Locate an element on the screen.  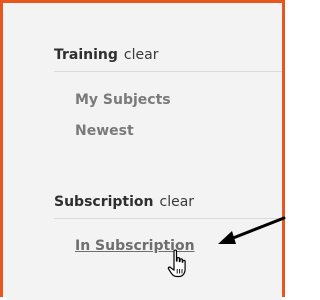
training-divider is located at coordinates (168, 71).